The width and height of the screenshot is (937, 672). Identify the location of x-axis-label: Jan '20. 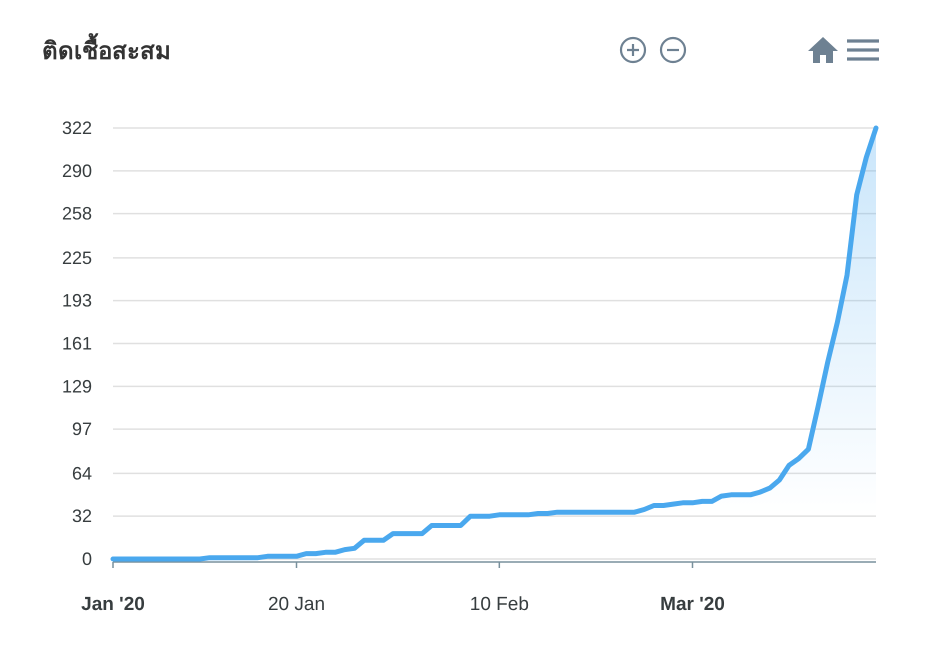
(113, 604).